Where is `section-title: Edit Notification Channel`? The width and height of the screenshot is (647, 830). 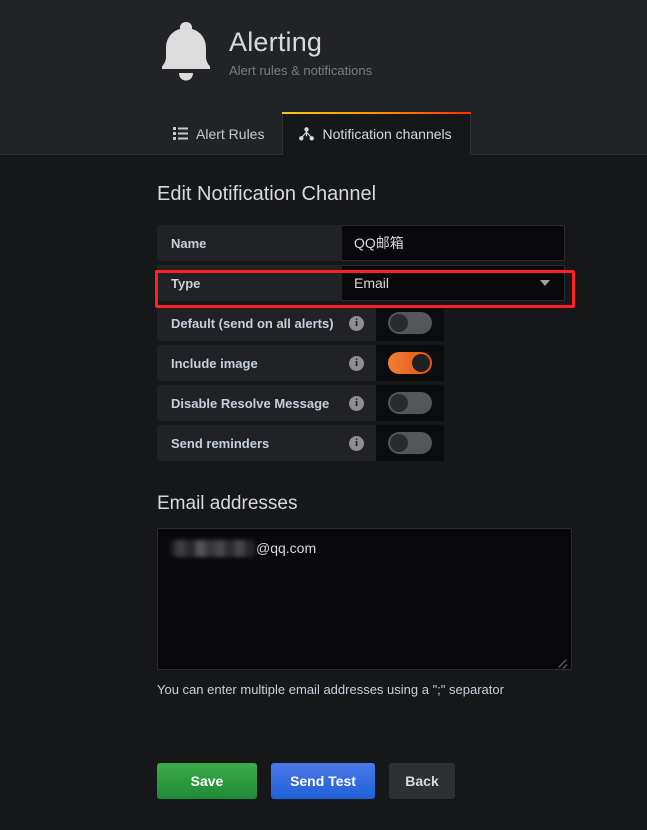 section-title: Edit Notification Channel is located at coordinates (267, 194).